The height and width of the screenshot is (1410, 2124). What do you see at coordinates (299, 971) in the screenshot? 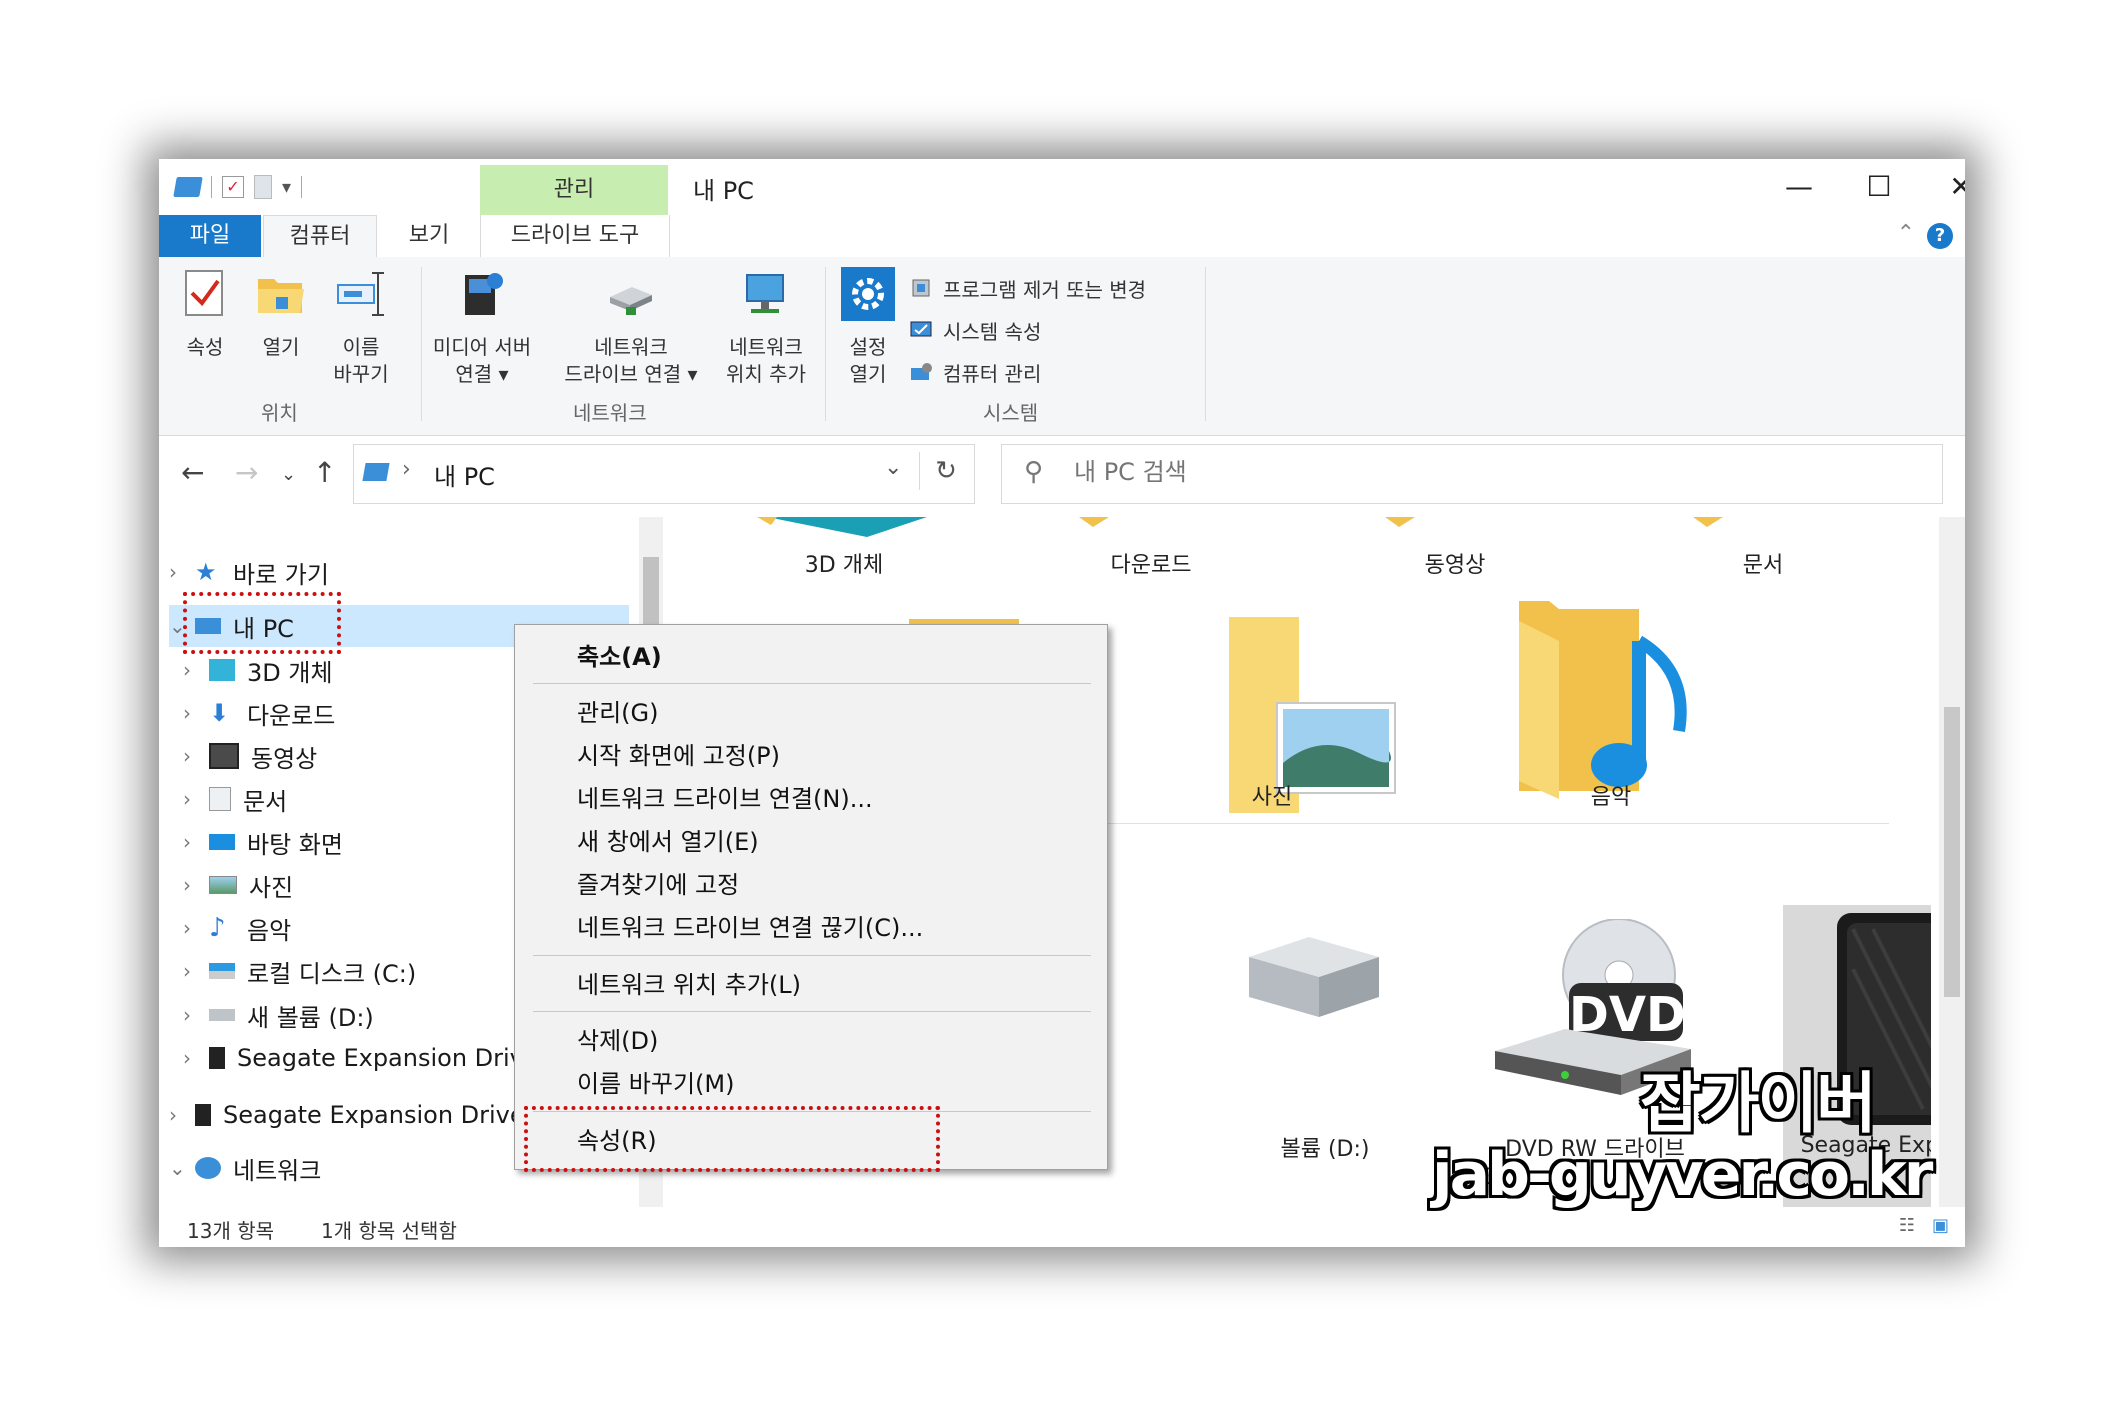
I see `tree-item-local-disk-c: › 로컬 디스크 (C:)` at bounding box center [299, 971].